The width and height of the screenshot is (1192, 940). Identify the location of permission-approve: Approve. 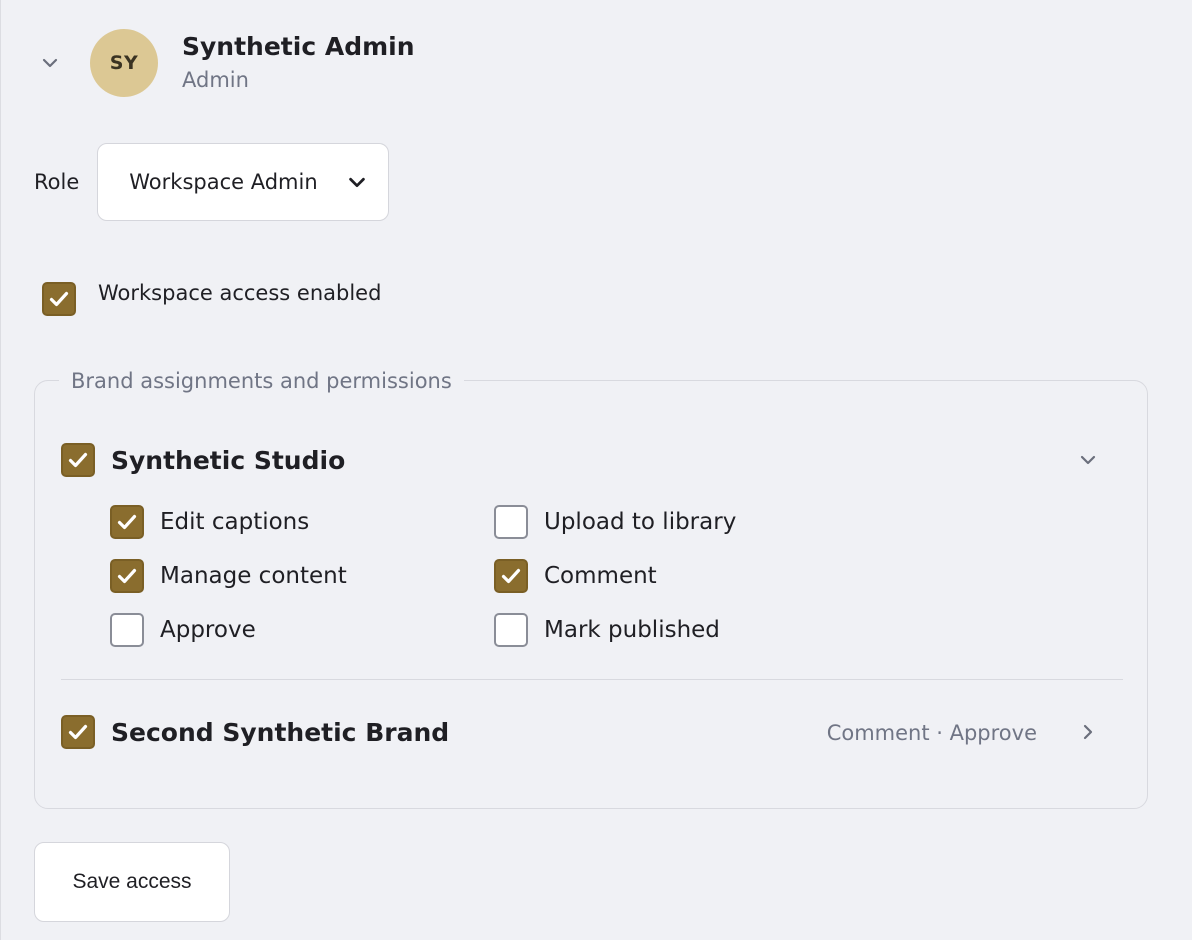
(183, 630).